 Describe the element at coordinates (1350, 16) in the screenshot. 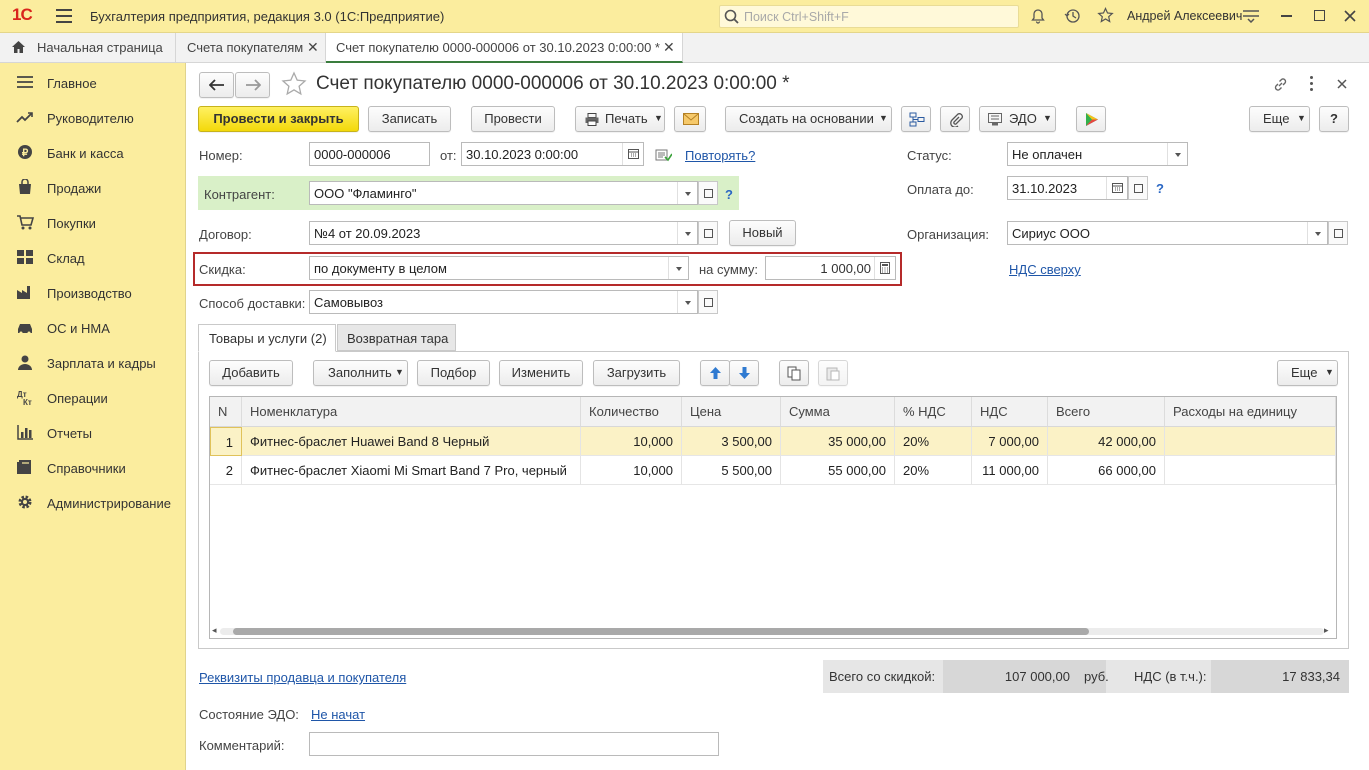

I see `close-window-icon` at that location.